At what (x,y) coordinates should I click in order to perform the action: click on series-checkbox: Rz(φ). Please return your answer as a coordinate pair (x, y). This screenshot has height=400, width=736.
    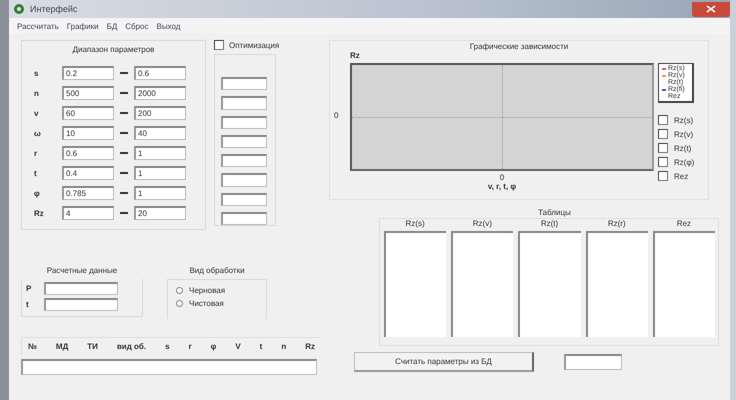
    Looking at the image, I should click on (676, 162).